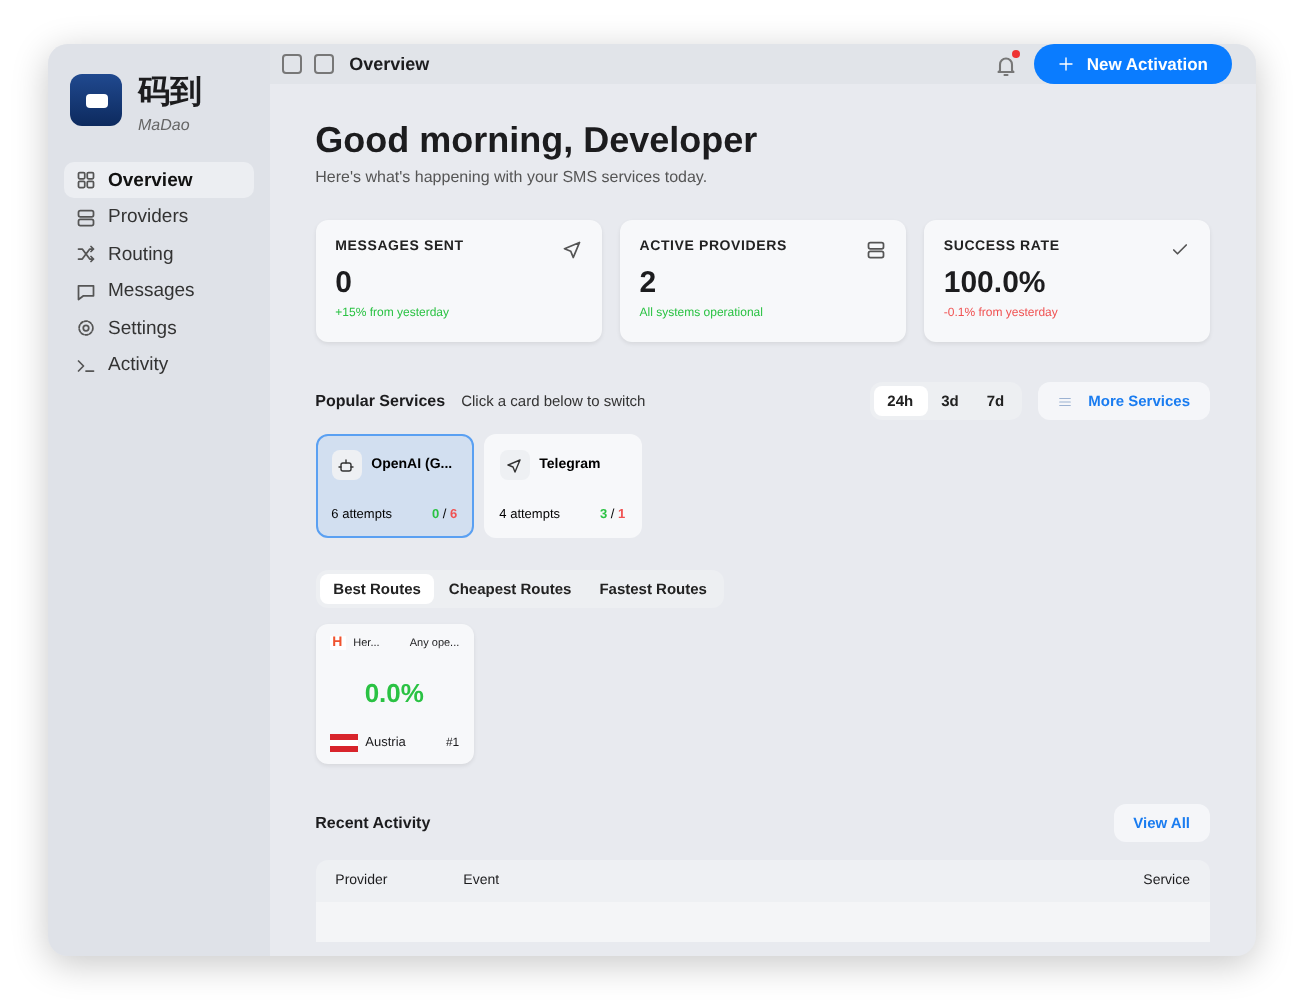 The width and height of the screenshot is (1300, 1000). What do you see at coordinates (512, 177) in the screenshot?
I see `greeting-subtitle: Here's what's happening with your SMS services today.` at bounding box center [512, 177].